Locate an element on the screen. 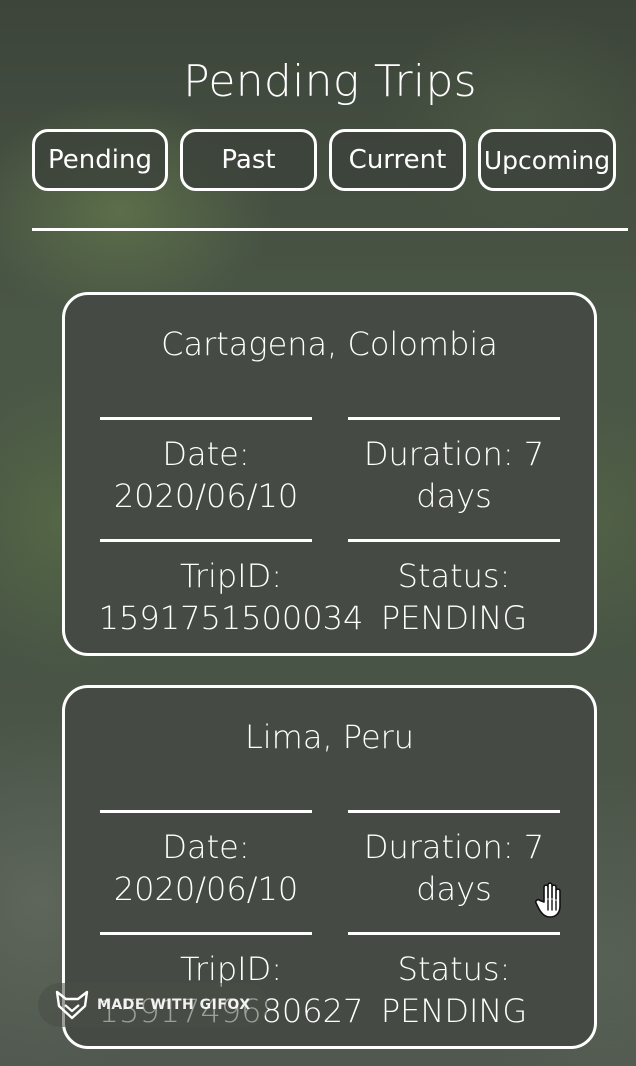 The image size is (636, 1066). page-title: Pending Trips is located at coordinates (330, 81).